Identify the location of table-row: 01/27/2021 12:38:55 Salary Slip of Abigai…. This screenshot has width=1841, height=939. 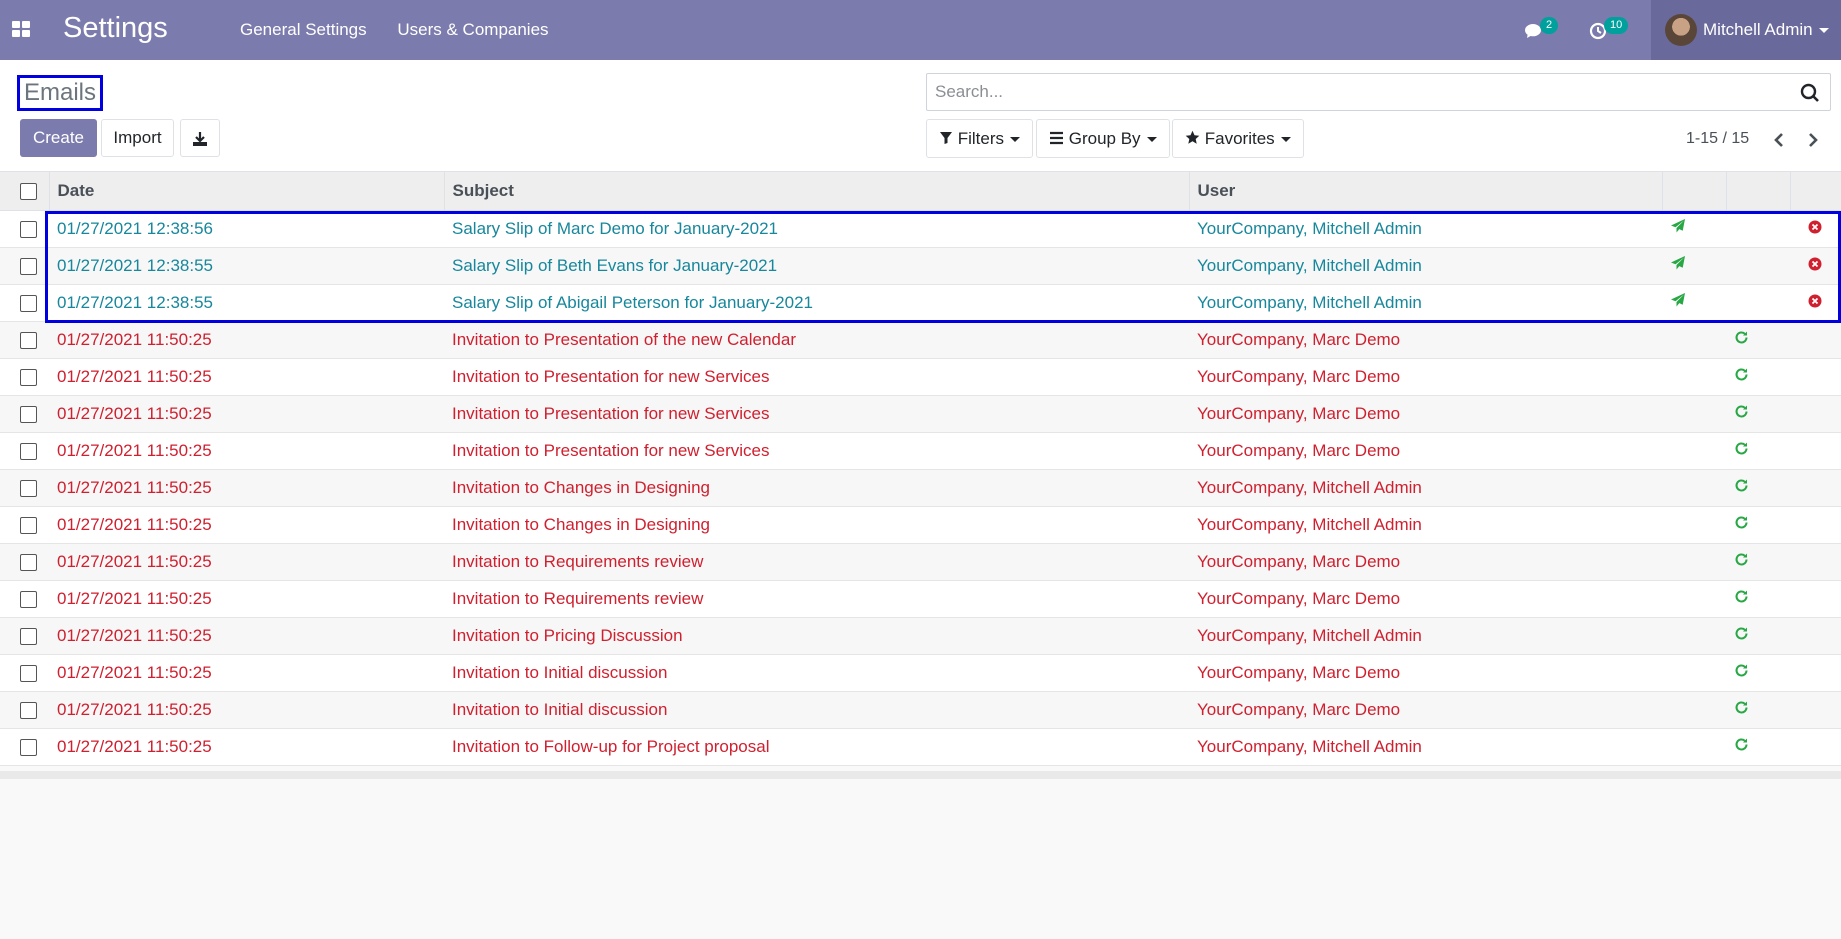
(920, 303).